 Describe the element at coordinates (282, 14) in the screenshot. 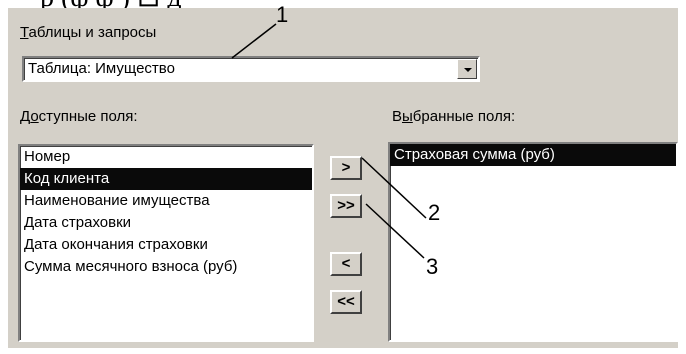

I see `callout-1: 1` at that location.